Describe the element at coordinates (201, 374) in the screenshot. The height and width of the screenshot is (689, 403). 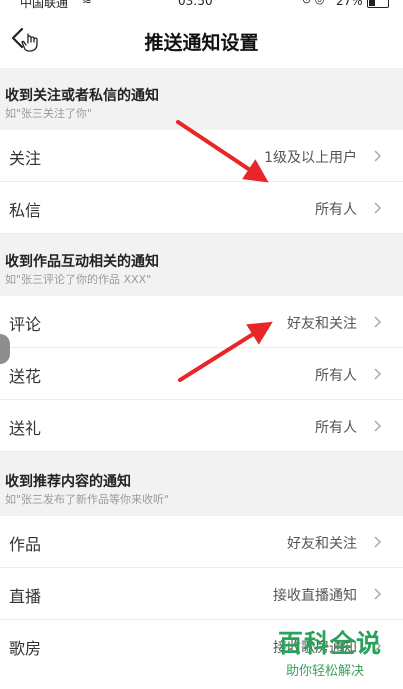
I see `setting-row-flower: 送花 所有人` at that location.